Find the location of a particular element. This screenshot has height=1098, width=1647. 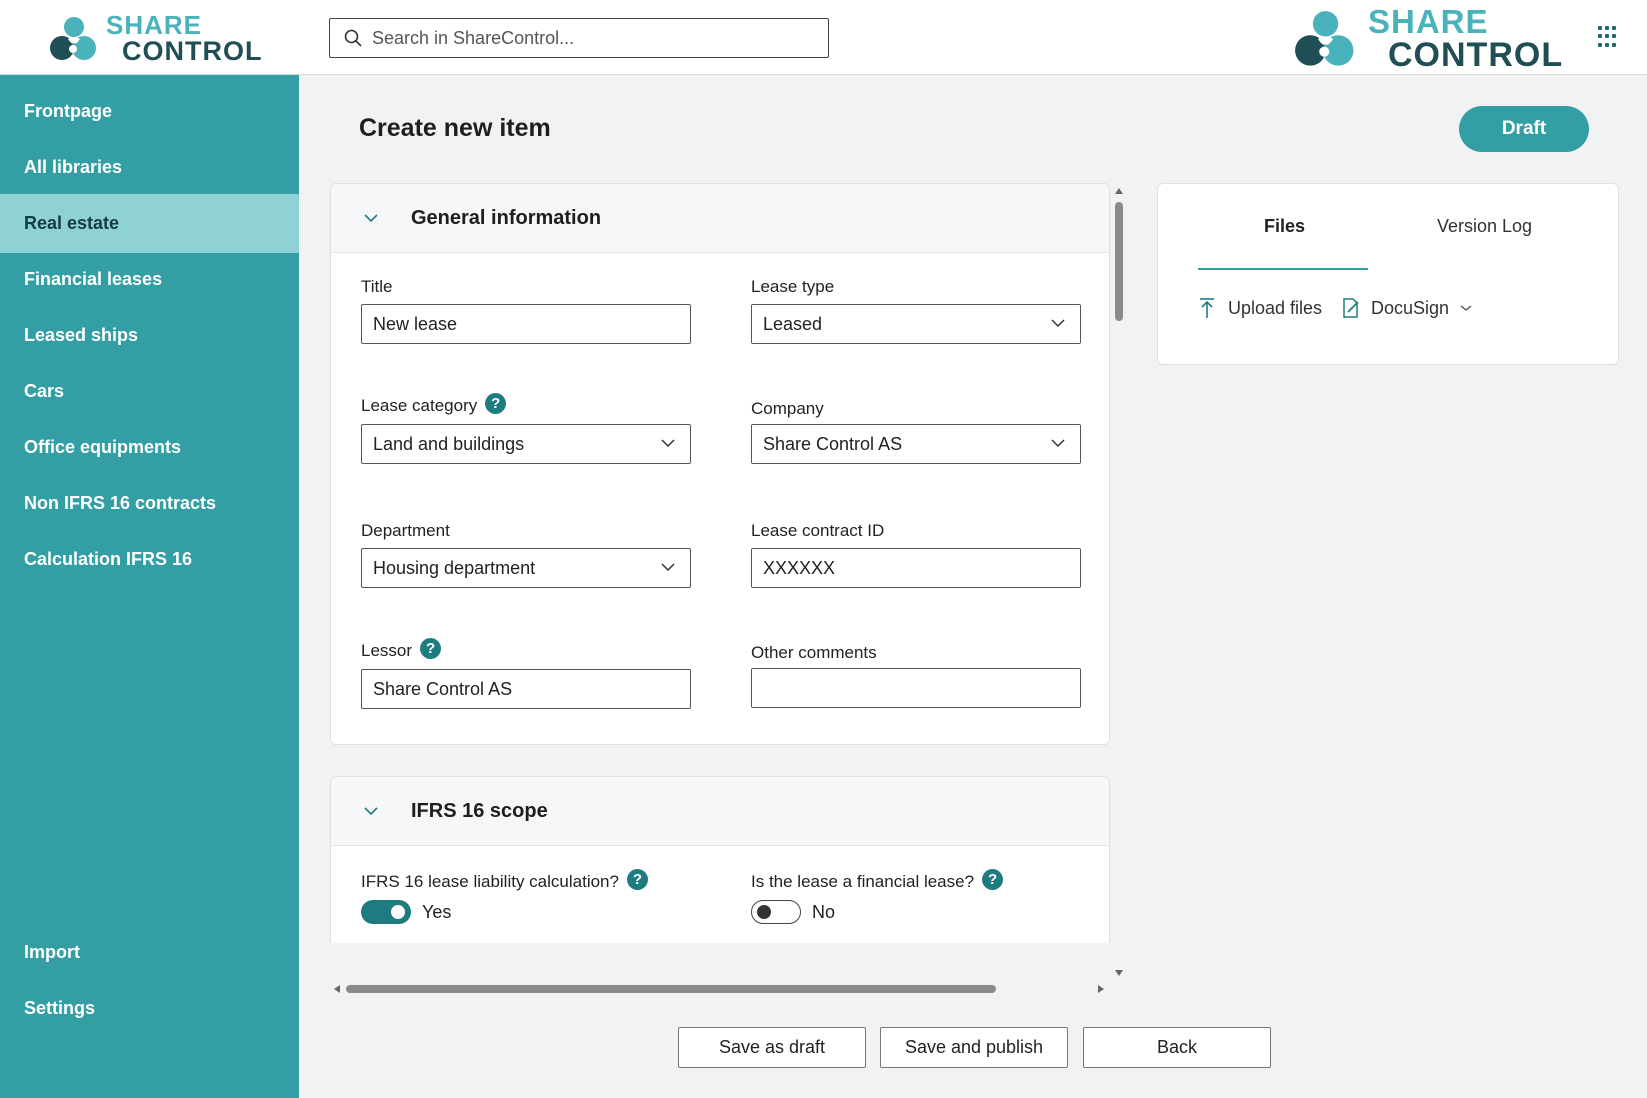

sidebar-item-frontpage: Frontpage is located at coordinates (149, 111).